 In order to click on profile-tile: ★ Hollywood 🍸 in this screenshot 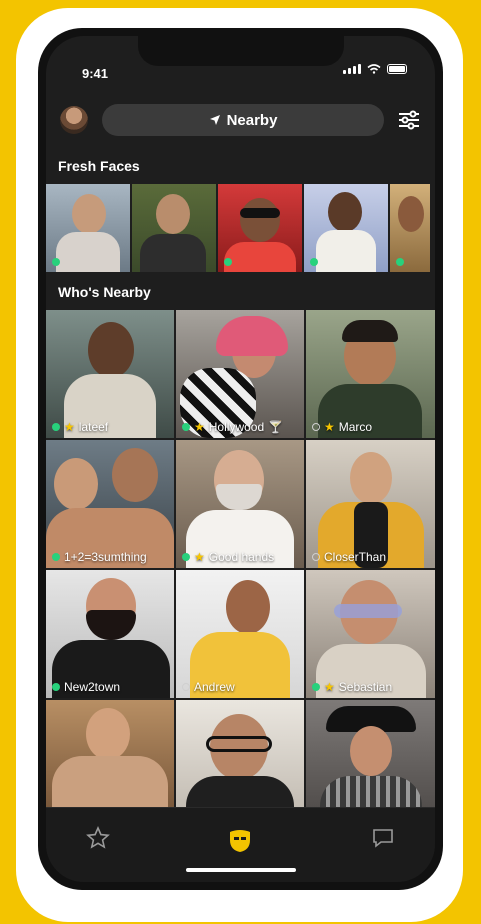, I will do `click(240, 374)`.